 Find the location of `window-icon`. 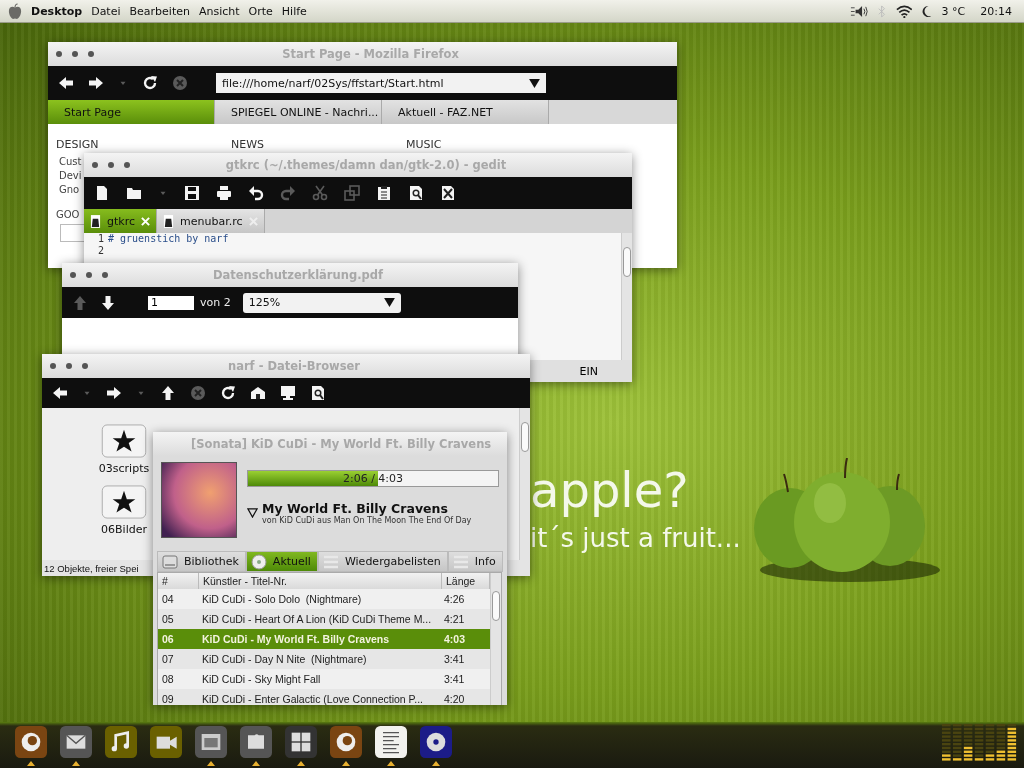

window-icon is located at coordinates (211, 742).